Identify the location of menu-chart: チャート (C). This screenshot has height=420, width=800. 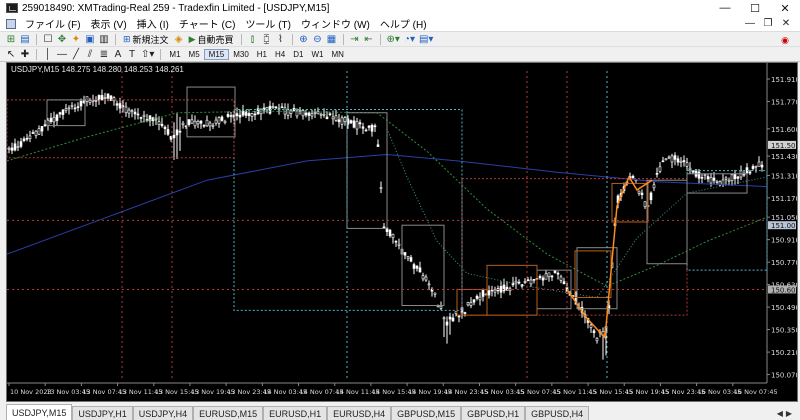
(207, 23).